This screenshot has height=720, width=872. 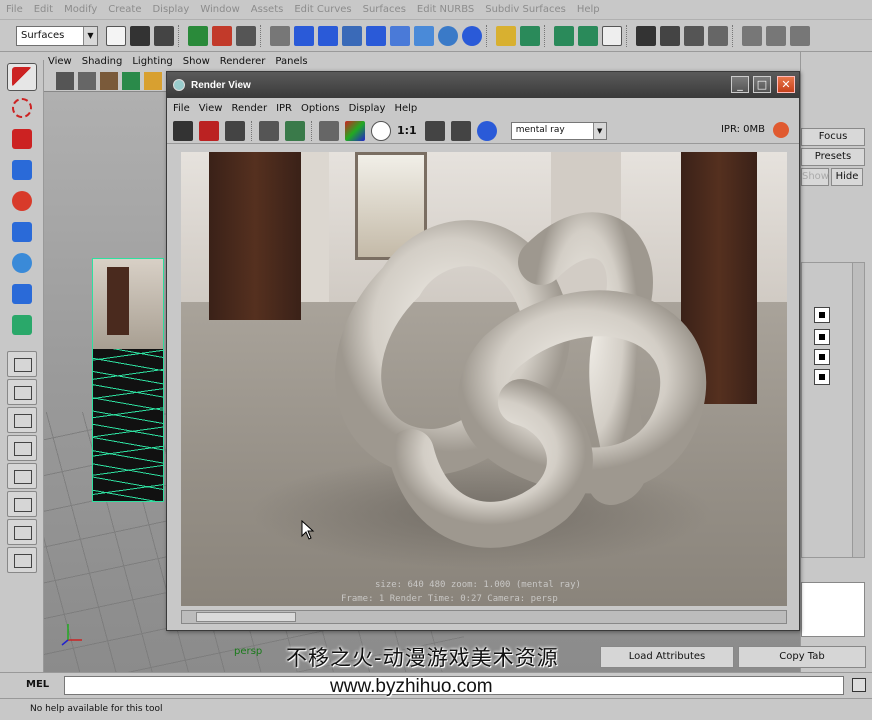 I want to click on layout-outliner-button, so click(x=22, y=476).